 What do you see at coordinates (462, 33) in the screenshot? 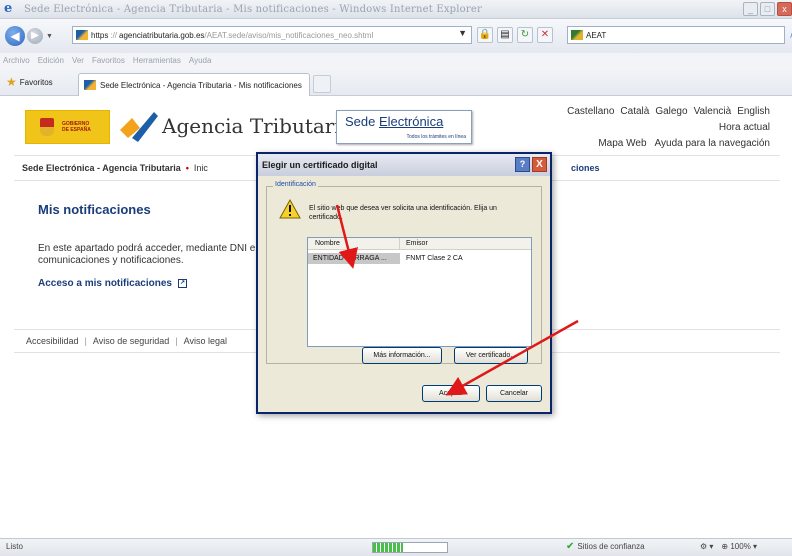
I see `url-dropdown-icon: ▼` at bounding box center [462, 33].